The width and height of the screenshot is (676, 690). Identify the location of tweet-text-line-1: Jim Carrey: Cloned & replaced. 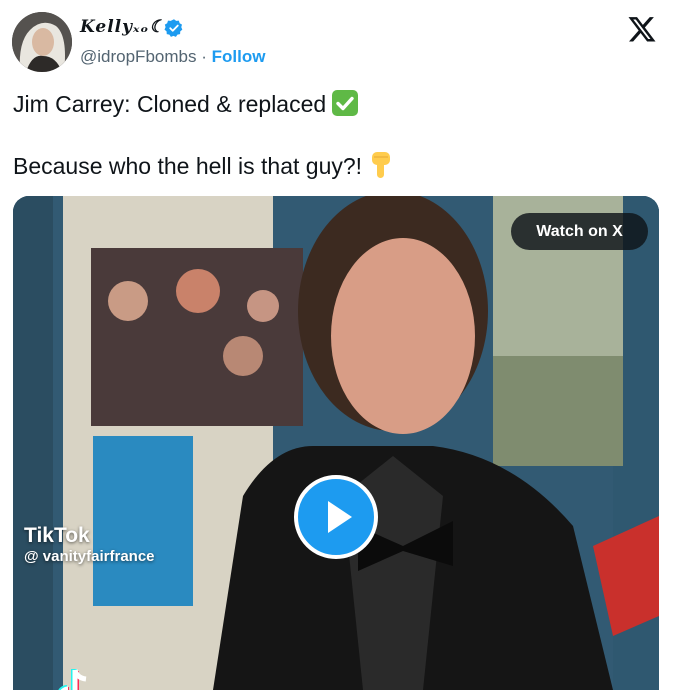
(186, 104).